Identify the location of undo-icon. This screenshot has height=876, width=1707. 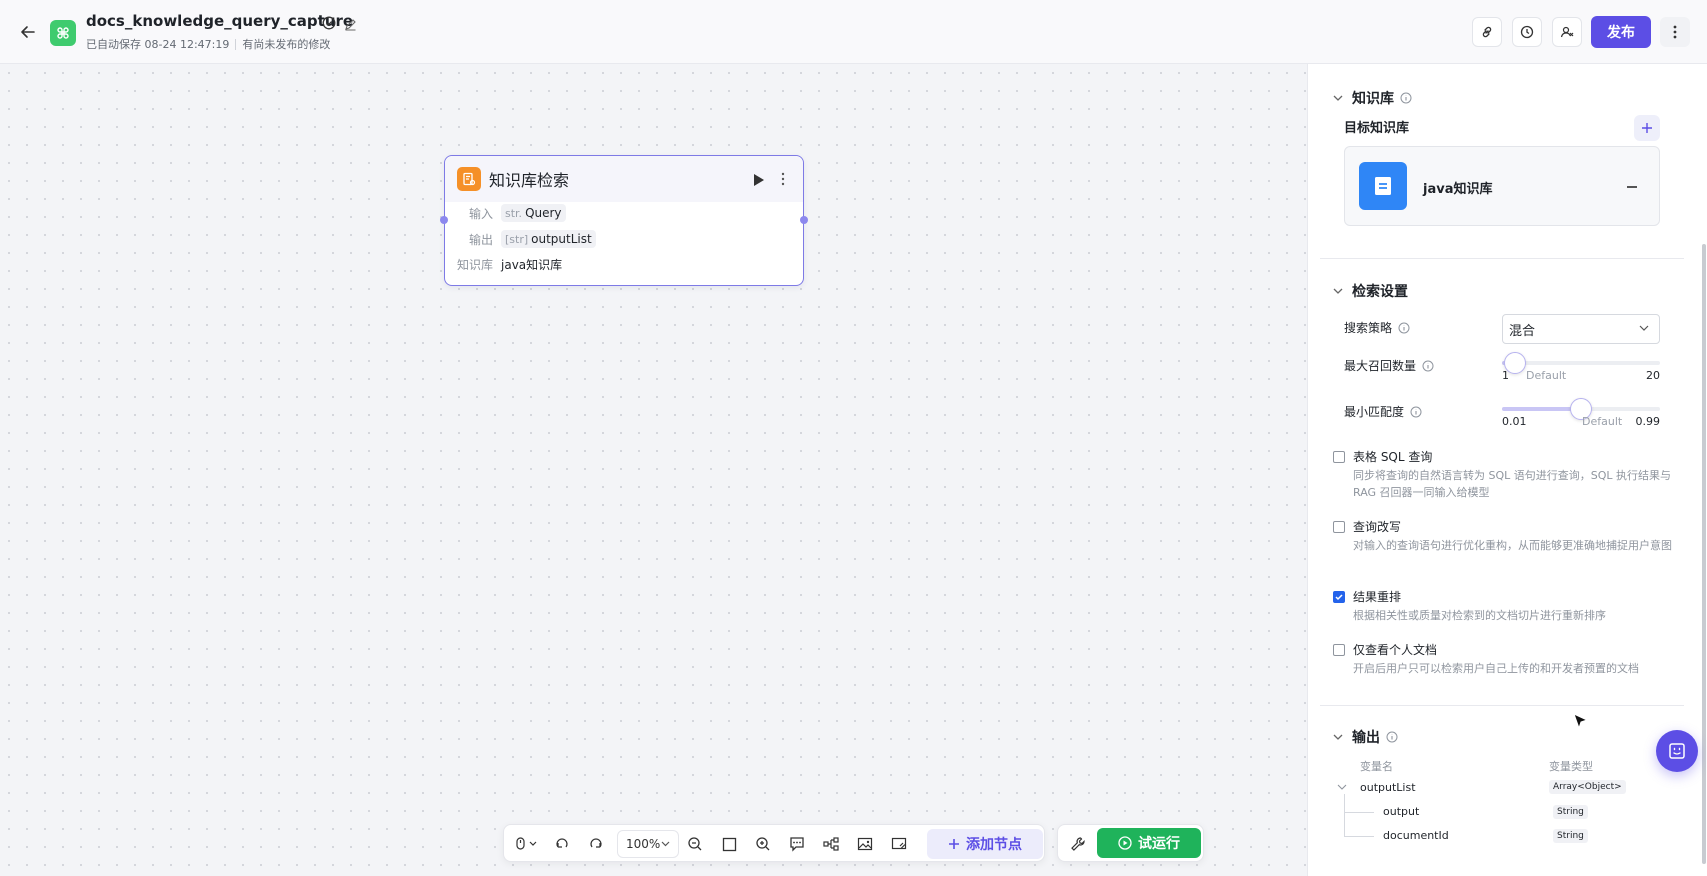
(562, 844).